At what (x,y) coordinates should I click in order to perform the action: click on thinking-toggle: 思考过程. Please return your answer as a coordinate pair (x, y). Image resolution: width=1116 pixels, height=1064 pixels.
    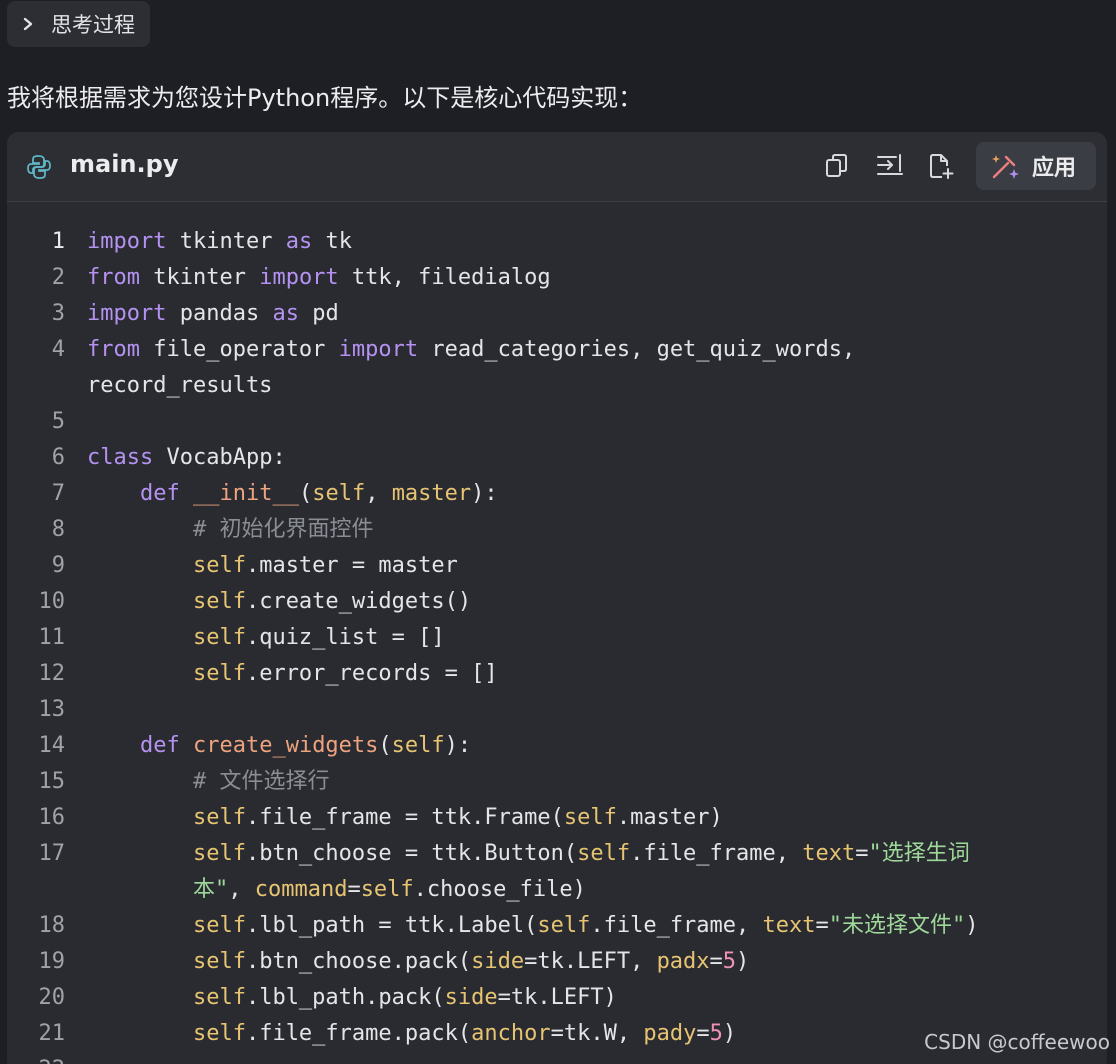
    Looking at the image, I should click on (78, 24).